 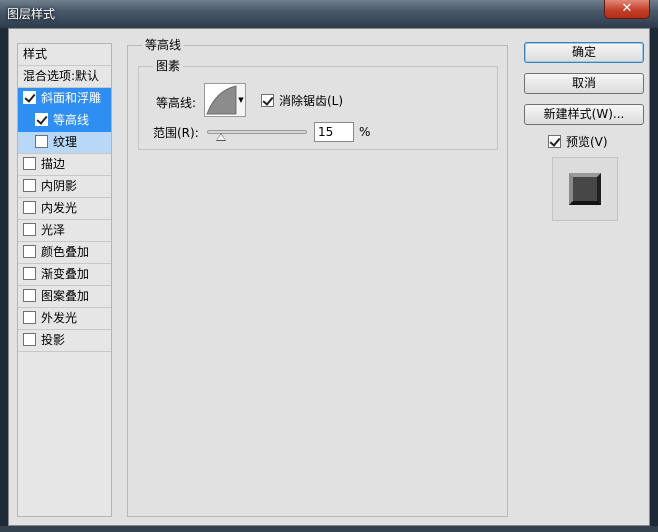 I want to click on list-item-label: 纹理, so click(x=65, y=142).